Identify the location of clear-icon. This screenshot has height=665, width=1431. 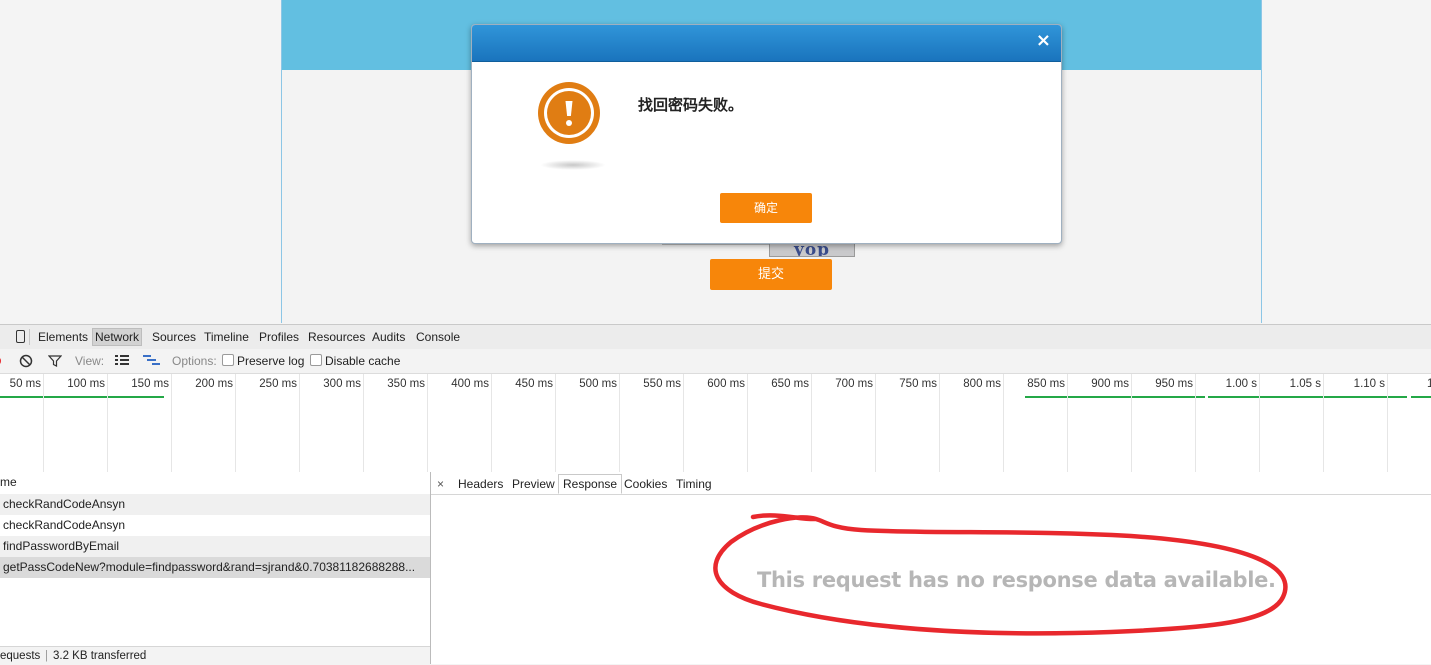
(26, 361).